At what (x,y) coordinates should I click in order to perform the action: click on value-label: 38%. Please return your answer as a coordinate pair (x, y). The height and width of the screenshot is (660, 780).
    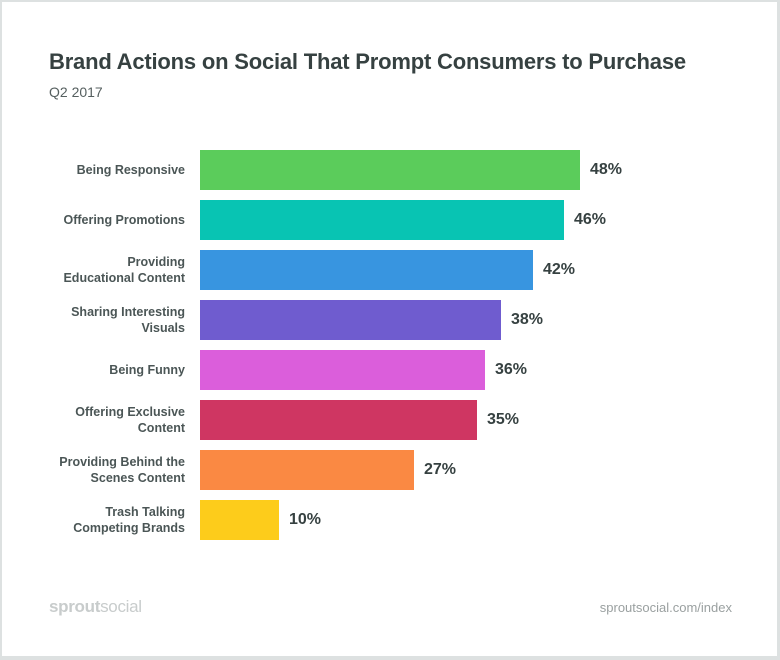
    Looking at the image, I should click on (527, 319).